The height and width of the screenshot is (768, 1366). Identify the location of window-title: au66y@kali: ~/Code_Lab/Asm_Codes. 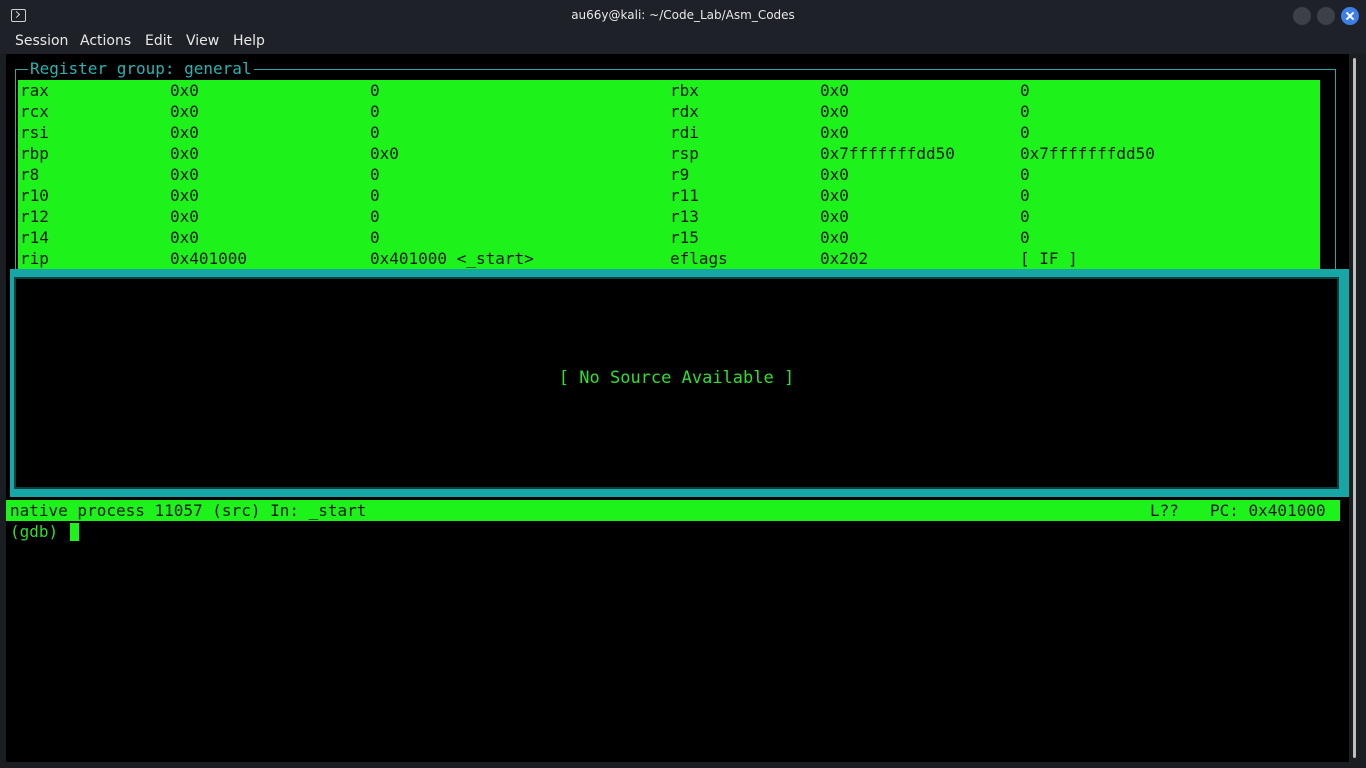
(683, 15).